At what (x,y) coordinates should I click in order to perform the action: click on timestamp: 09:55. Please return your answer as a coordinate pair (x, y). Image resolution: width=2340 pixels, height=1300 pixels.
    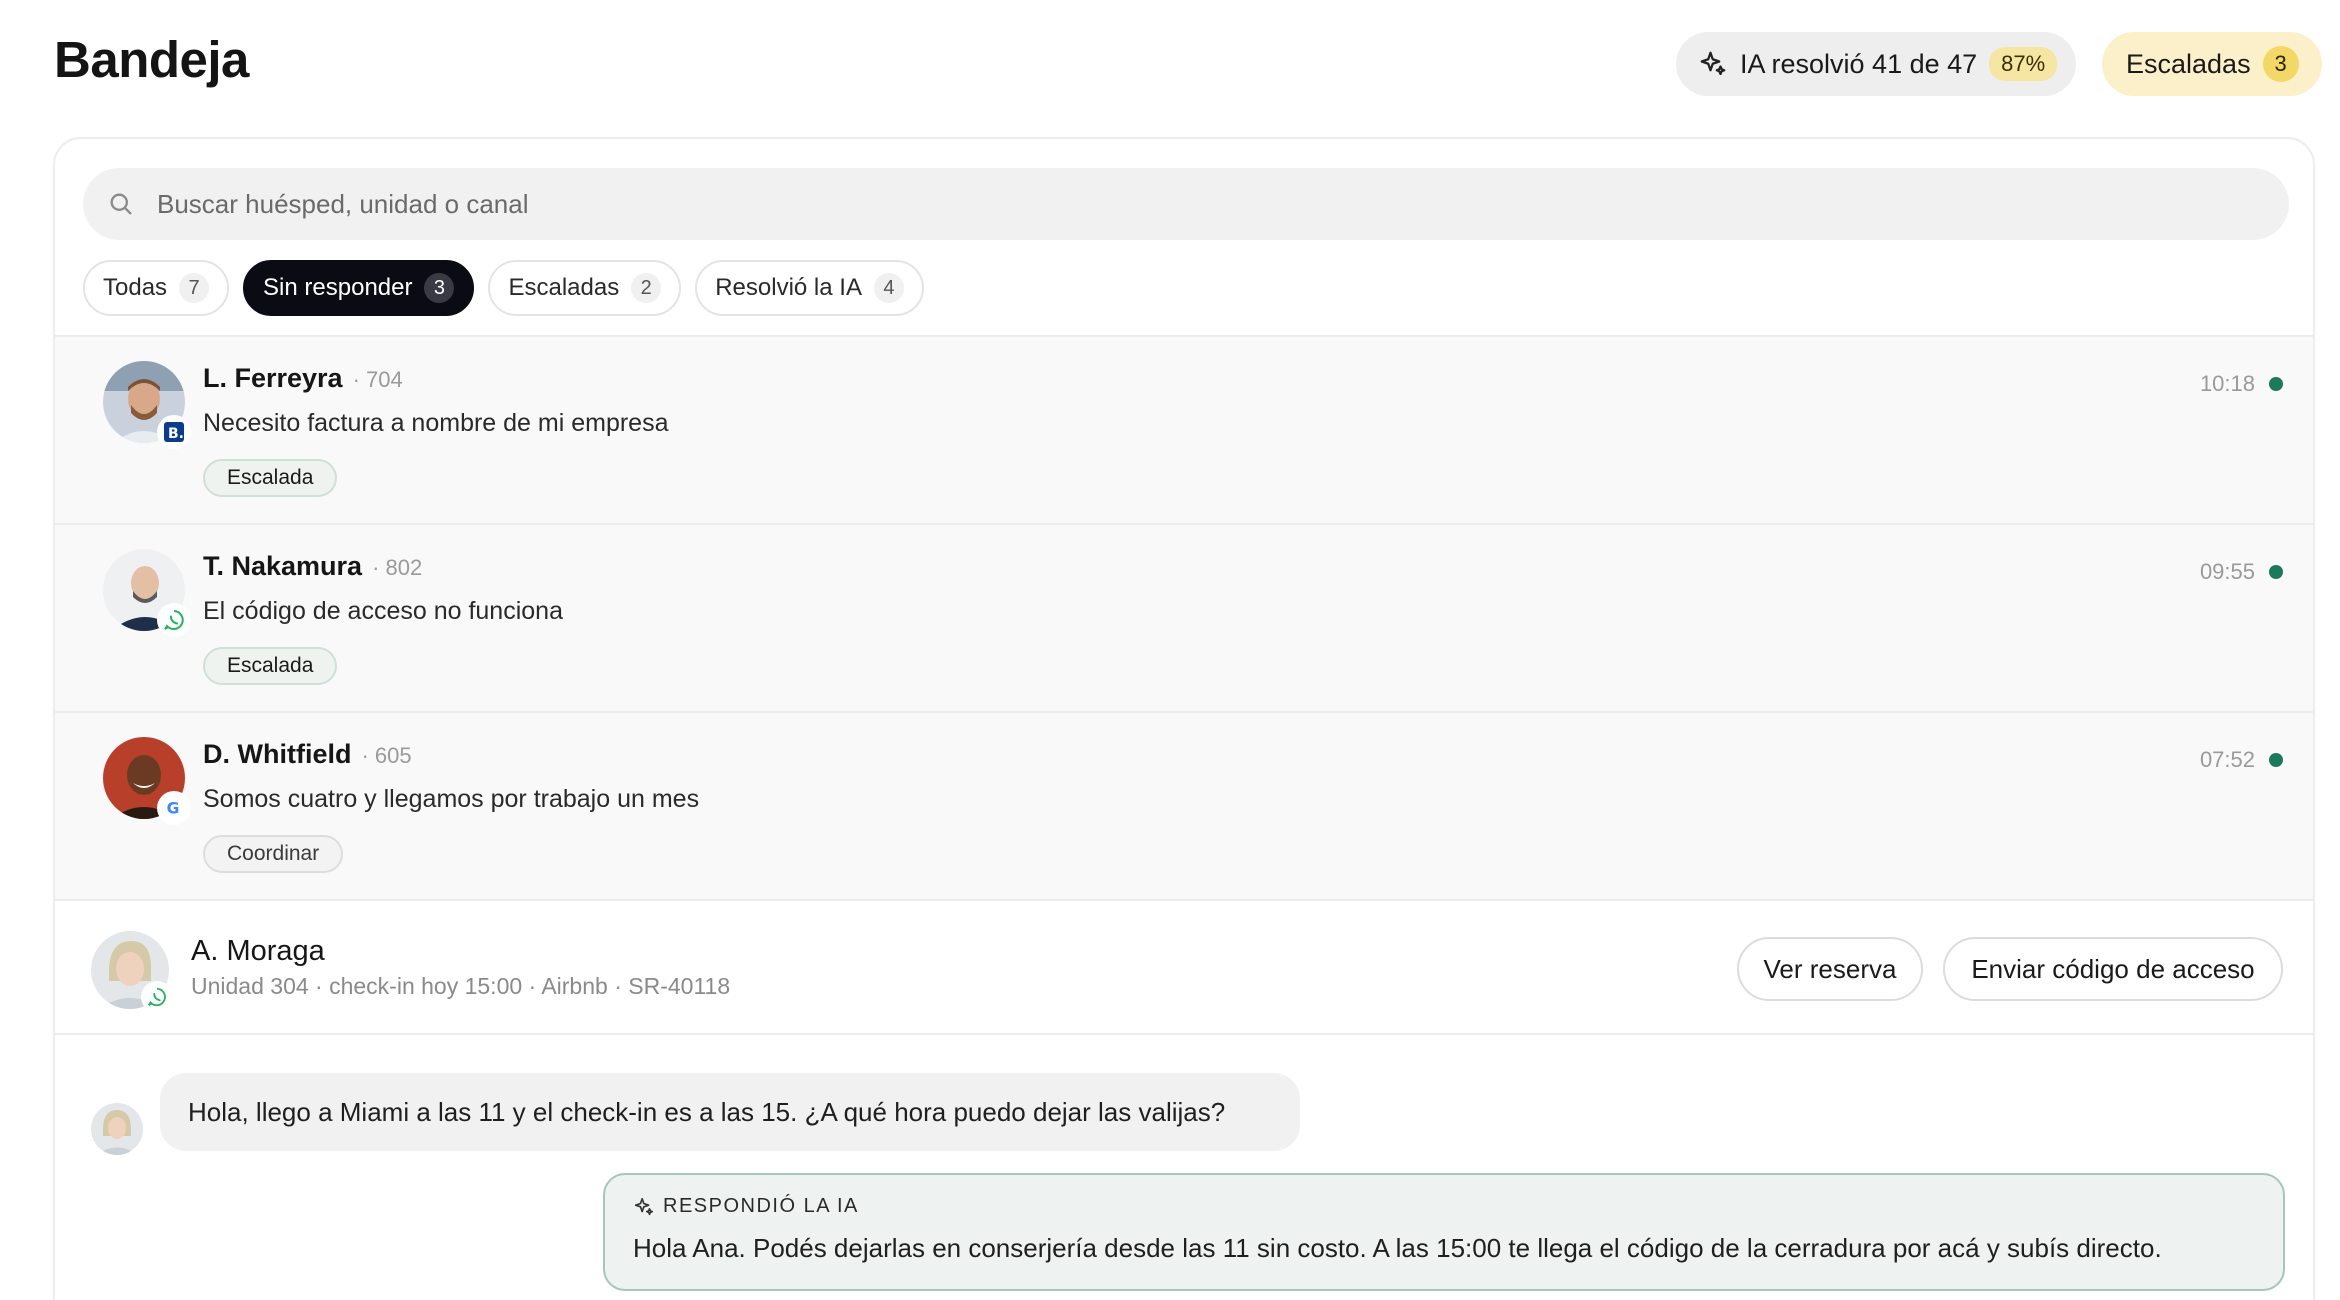
    Looking at the image, I should click on (2227, 571).